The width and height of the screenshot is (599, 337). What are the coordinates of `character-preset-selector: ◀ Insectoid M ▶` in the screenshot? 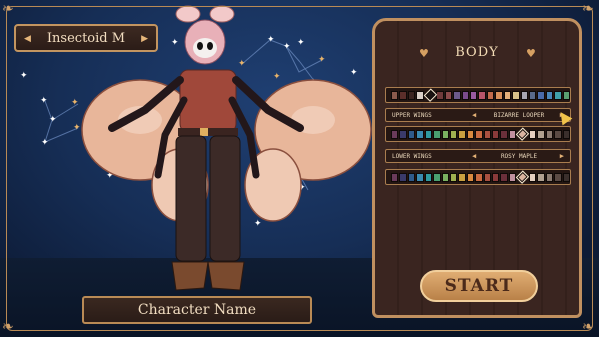 It's located at (86, 38).